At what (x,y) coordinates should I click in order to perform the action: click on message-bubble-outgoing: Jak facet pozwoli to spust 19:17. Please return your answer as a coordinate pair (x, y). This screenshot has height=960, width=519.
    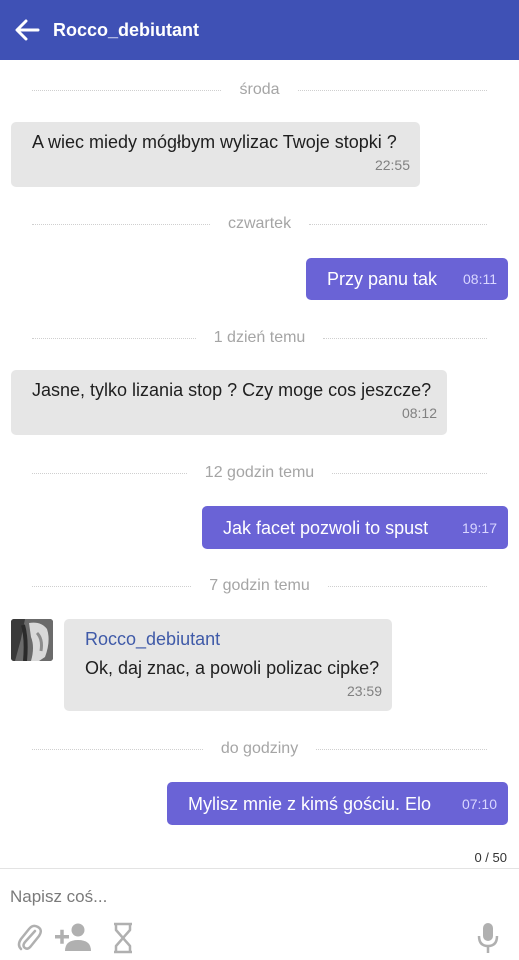
    Looking at the image, I should click on (355, 527).